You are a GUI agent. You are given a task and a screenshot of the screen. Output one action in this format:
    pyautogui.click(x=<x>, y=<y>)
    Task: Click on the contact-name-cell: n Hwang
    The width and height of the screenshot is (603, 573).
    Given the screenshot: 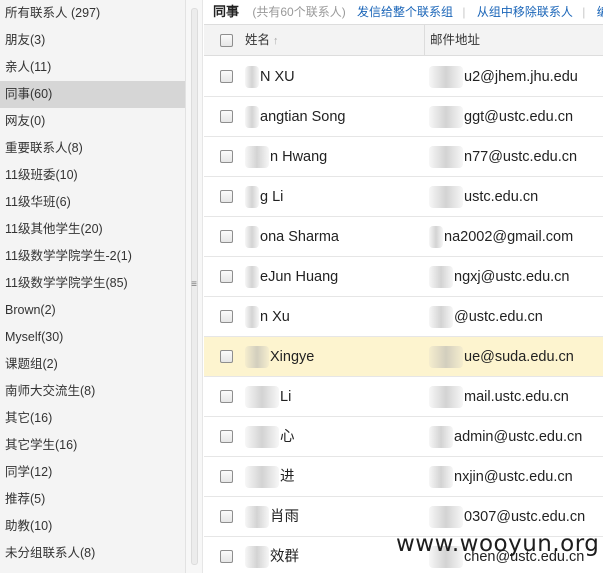 What is the action you would take?
    pyautogui.click(x=286, y=157)
    